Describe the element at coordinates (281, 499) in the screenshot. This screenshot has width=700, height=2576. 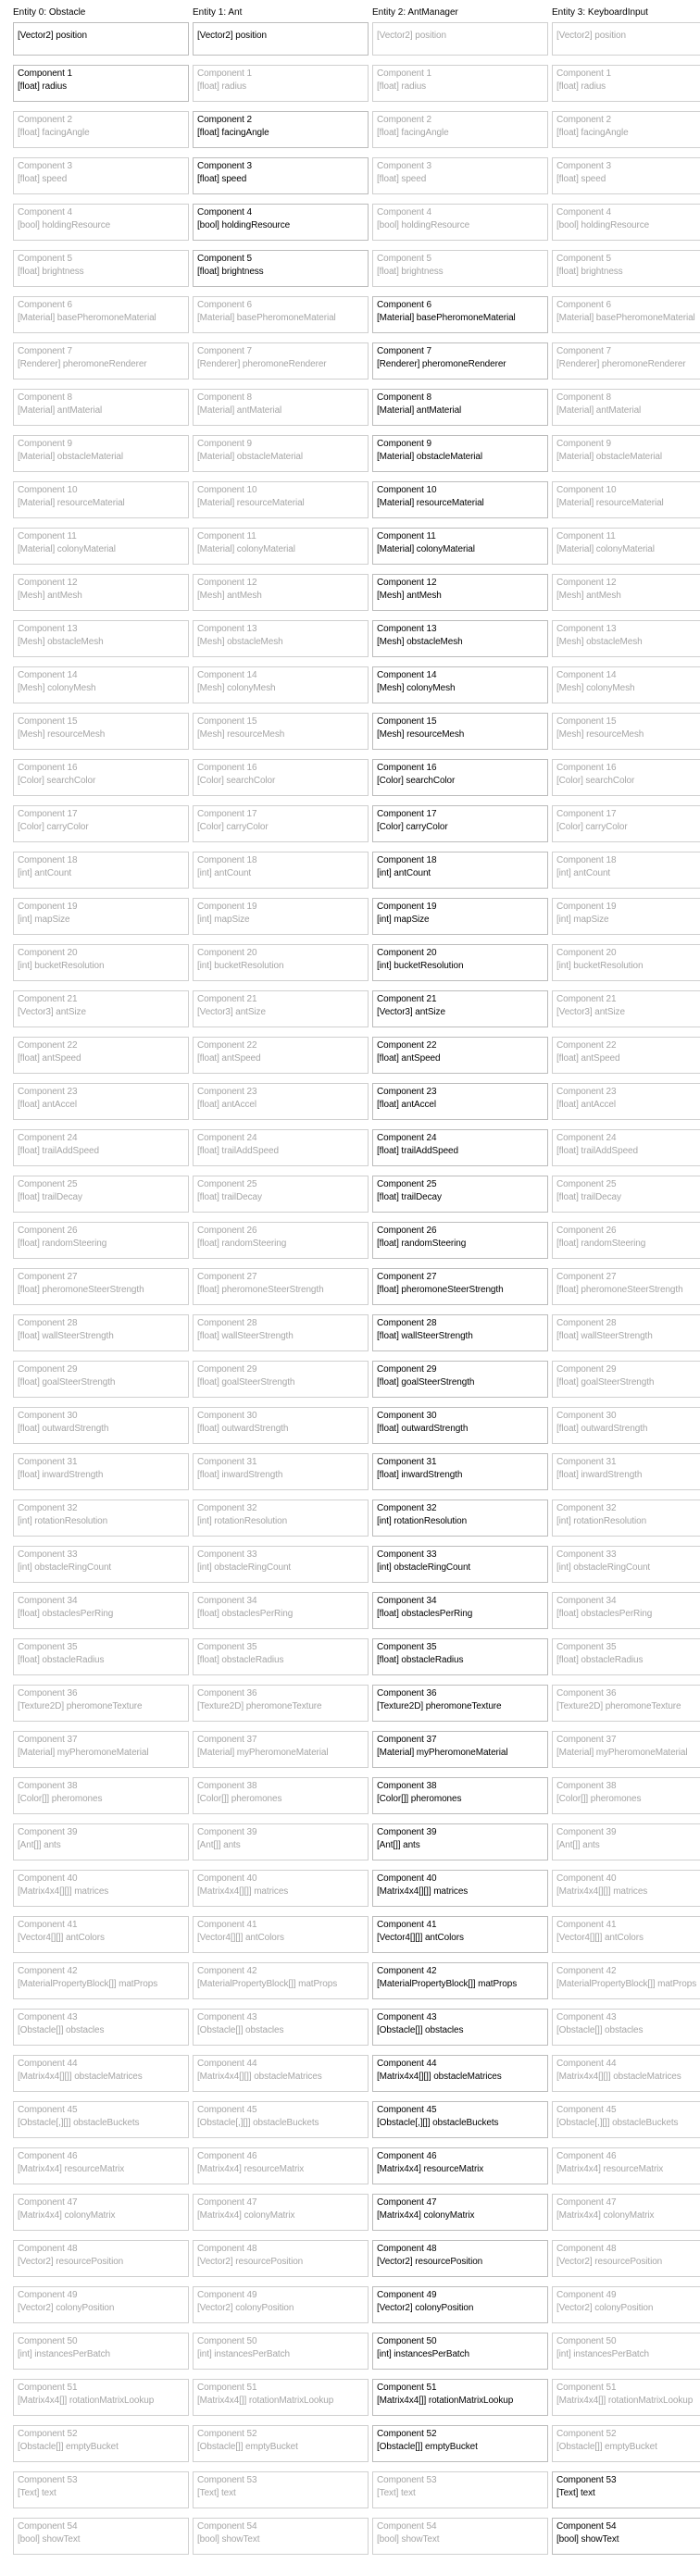
I see `component-cell-10: Component 10 [Material] resourceMaterial` at that location.